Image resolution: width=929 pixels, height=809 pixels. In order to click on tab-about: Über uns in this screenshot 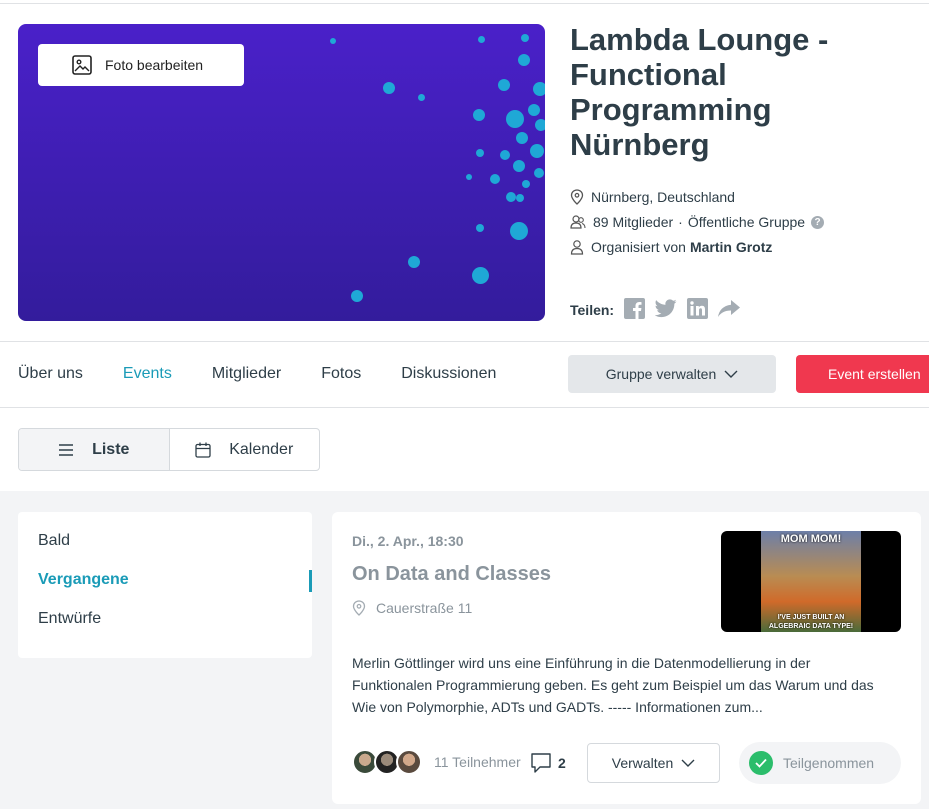, I will do `click(50, 374)`.